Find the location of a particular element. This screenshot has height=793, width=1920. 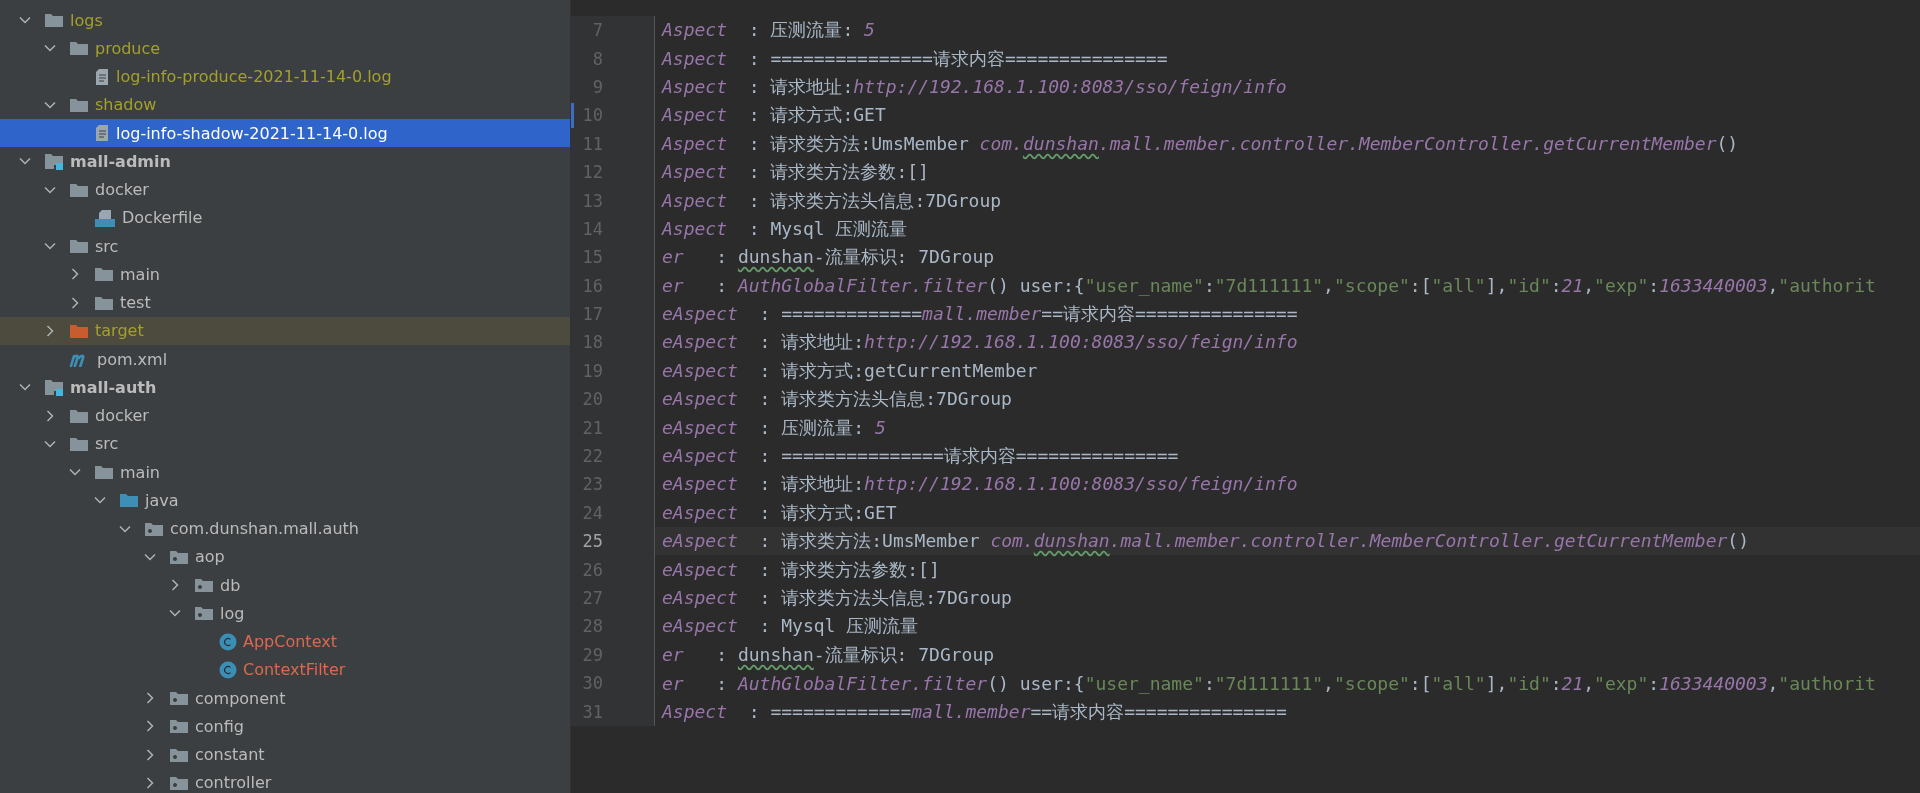

tree-item: log-info-shadow-2021-11-14-0.log is located at coordinates (285, 133).